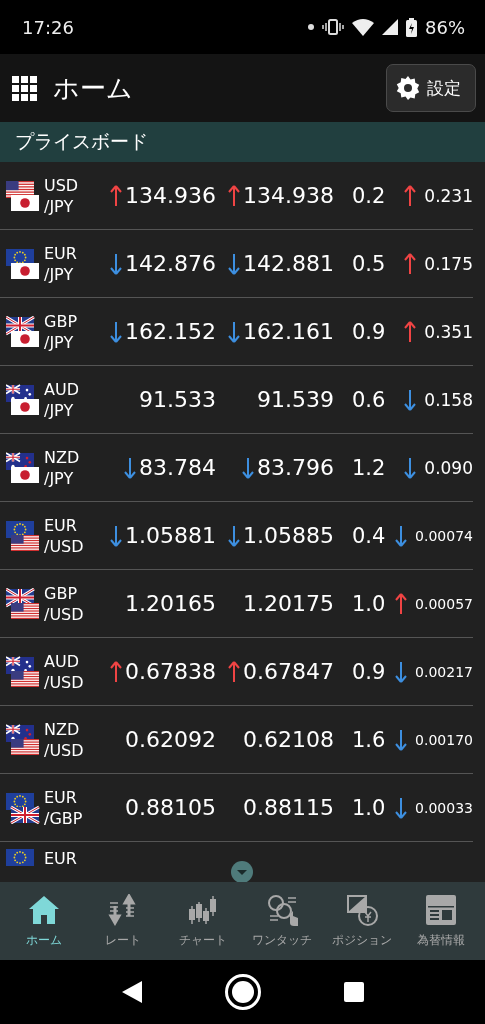 This screenshot has height=1024, width=485. I want to click on vibrate-icon, so click(333, 27).